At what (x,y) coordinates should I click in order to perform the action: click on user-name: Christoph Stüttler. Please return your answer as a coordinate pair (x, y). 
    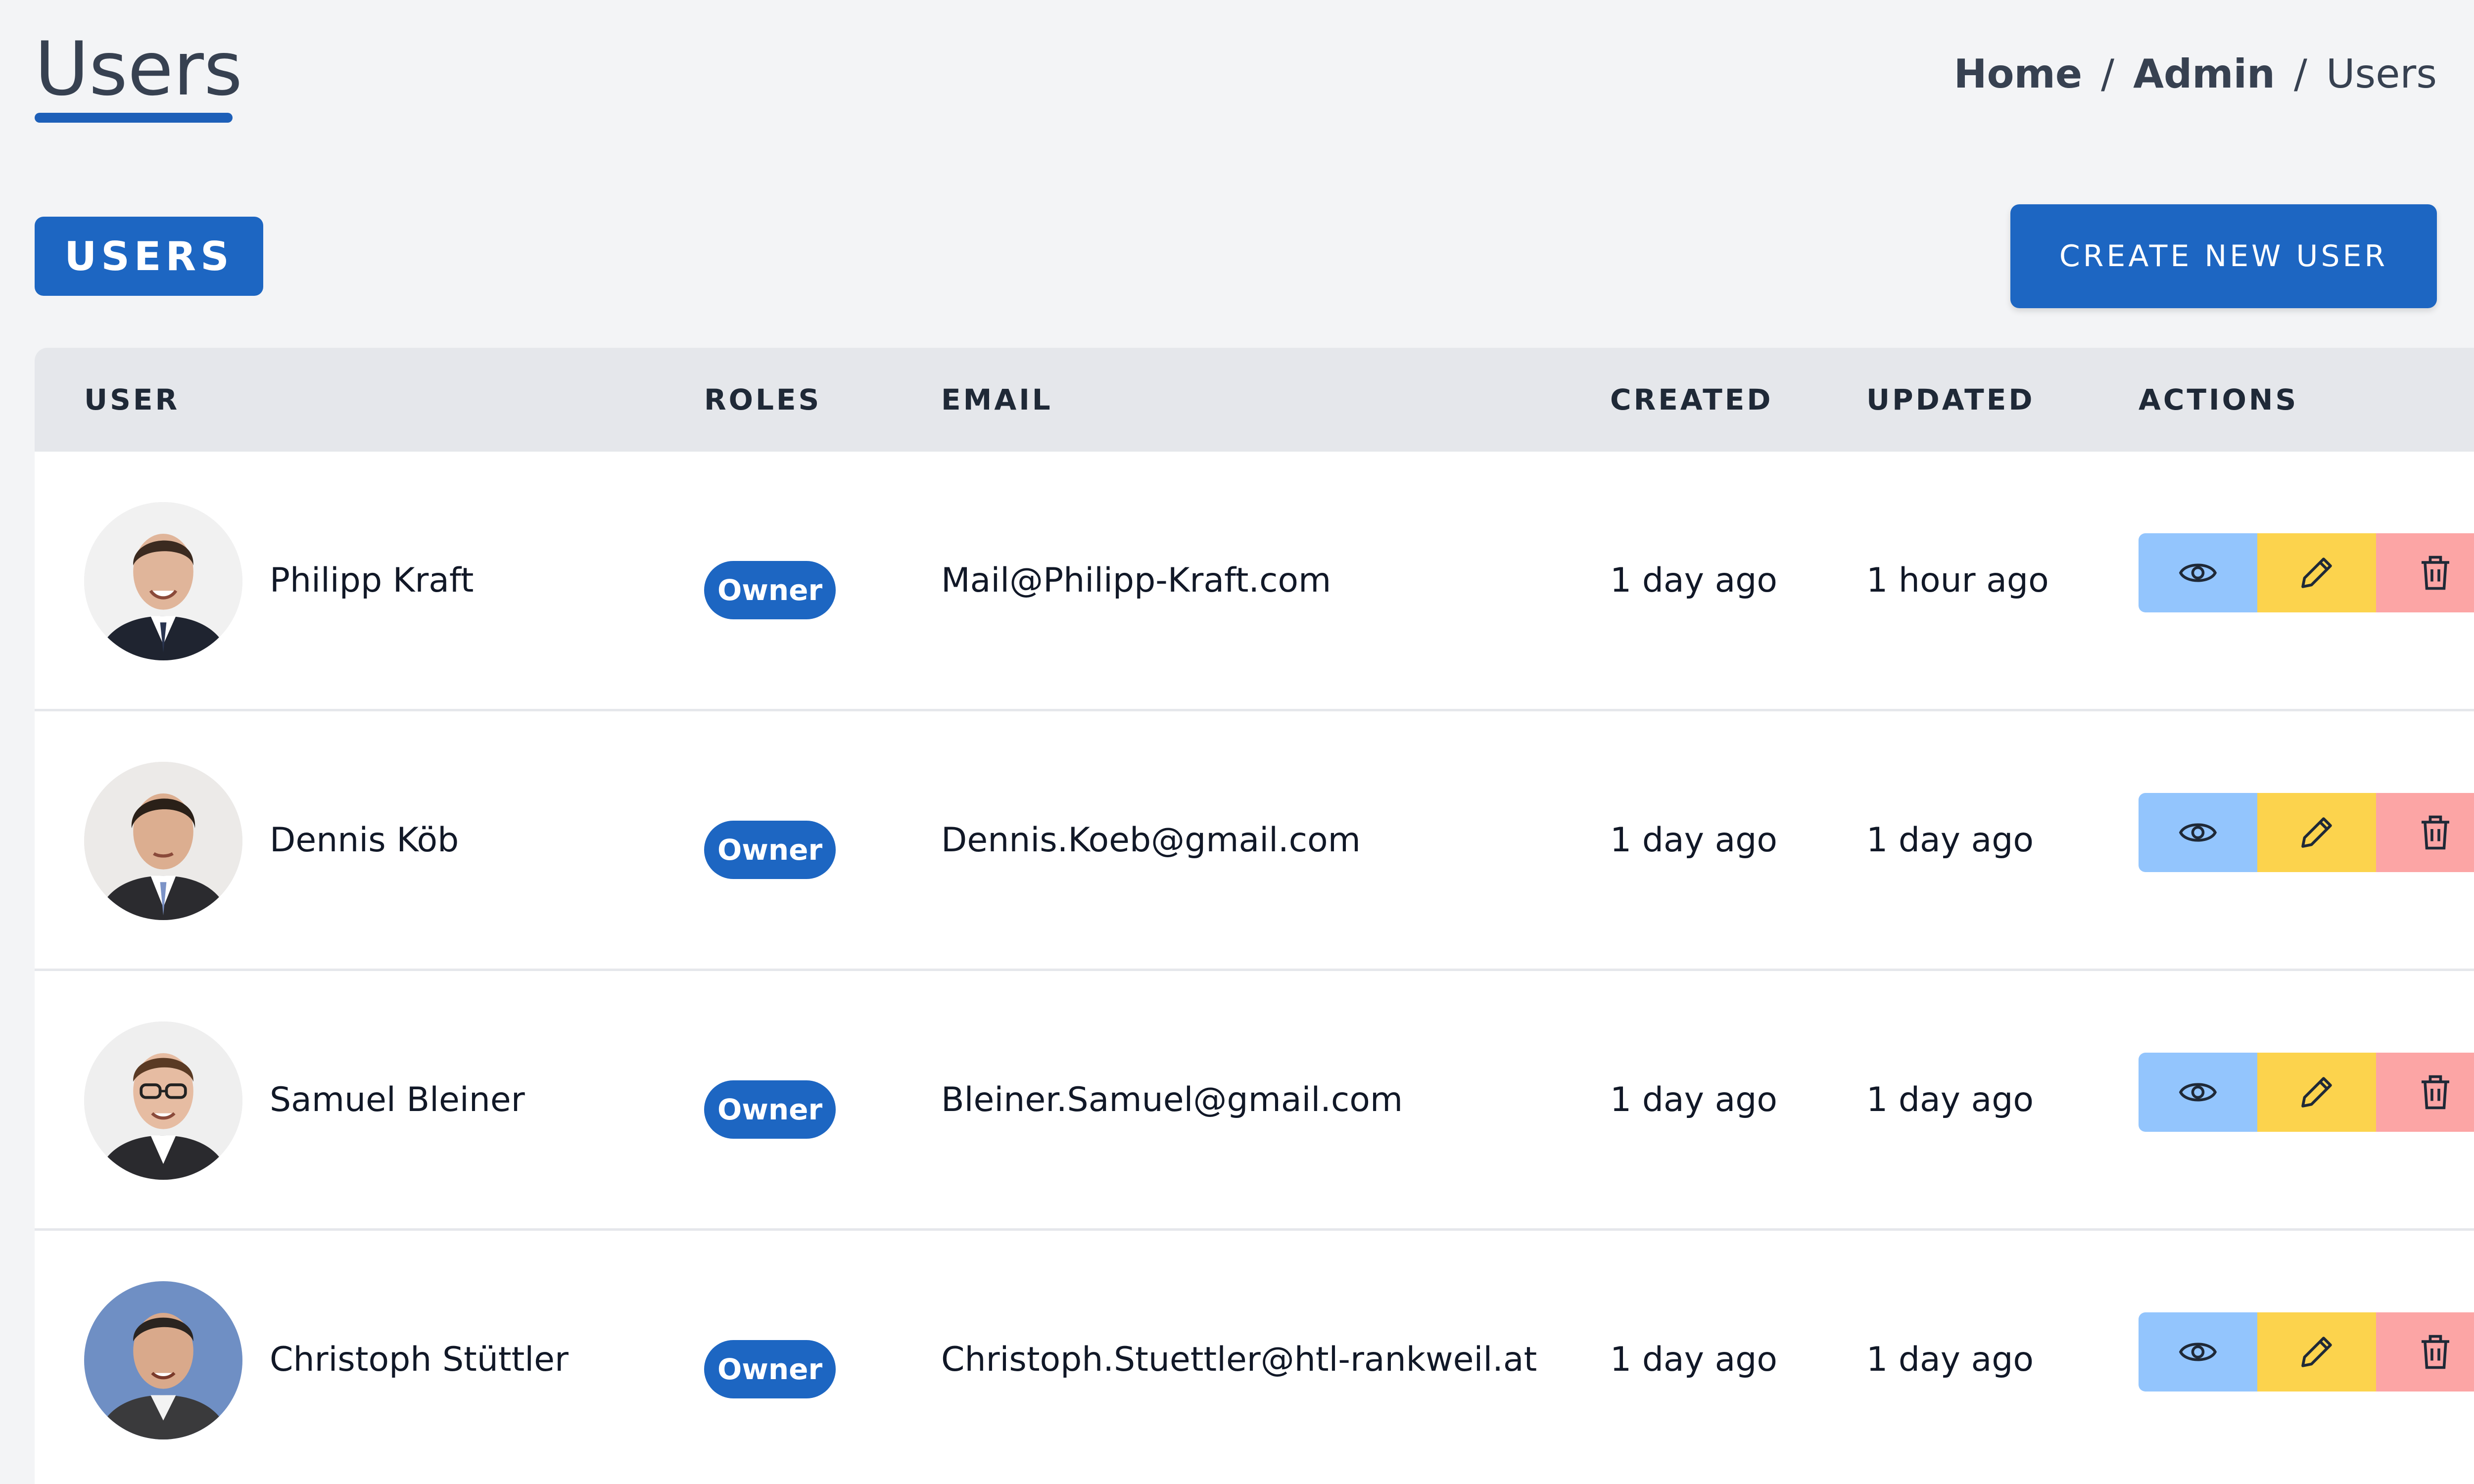
    Looking at the image, I should click on (419, 1359).